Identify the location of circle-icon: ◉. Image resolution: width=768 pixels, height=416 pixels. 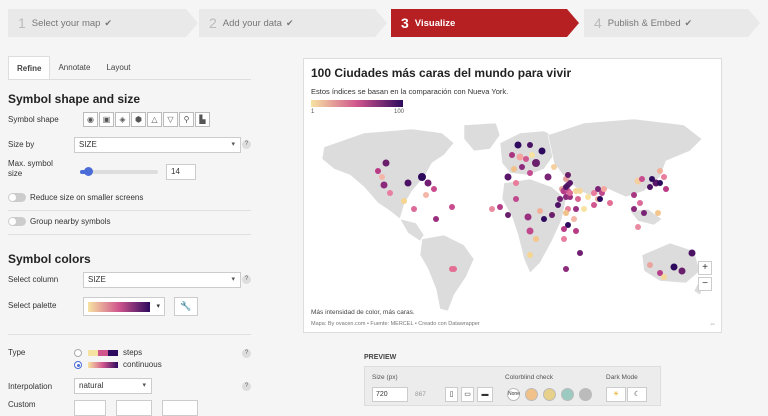
(90, 119).